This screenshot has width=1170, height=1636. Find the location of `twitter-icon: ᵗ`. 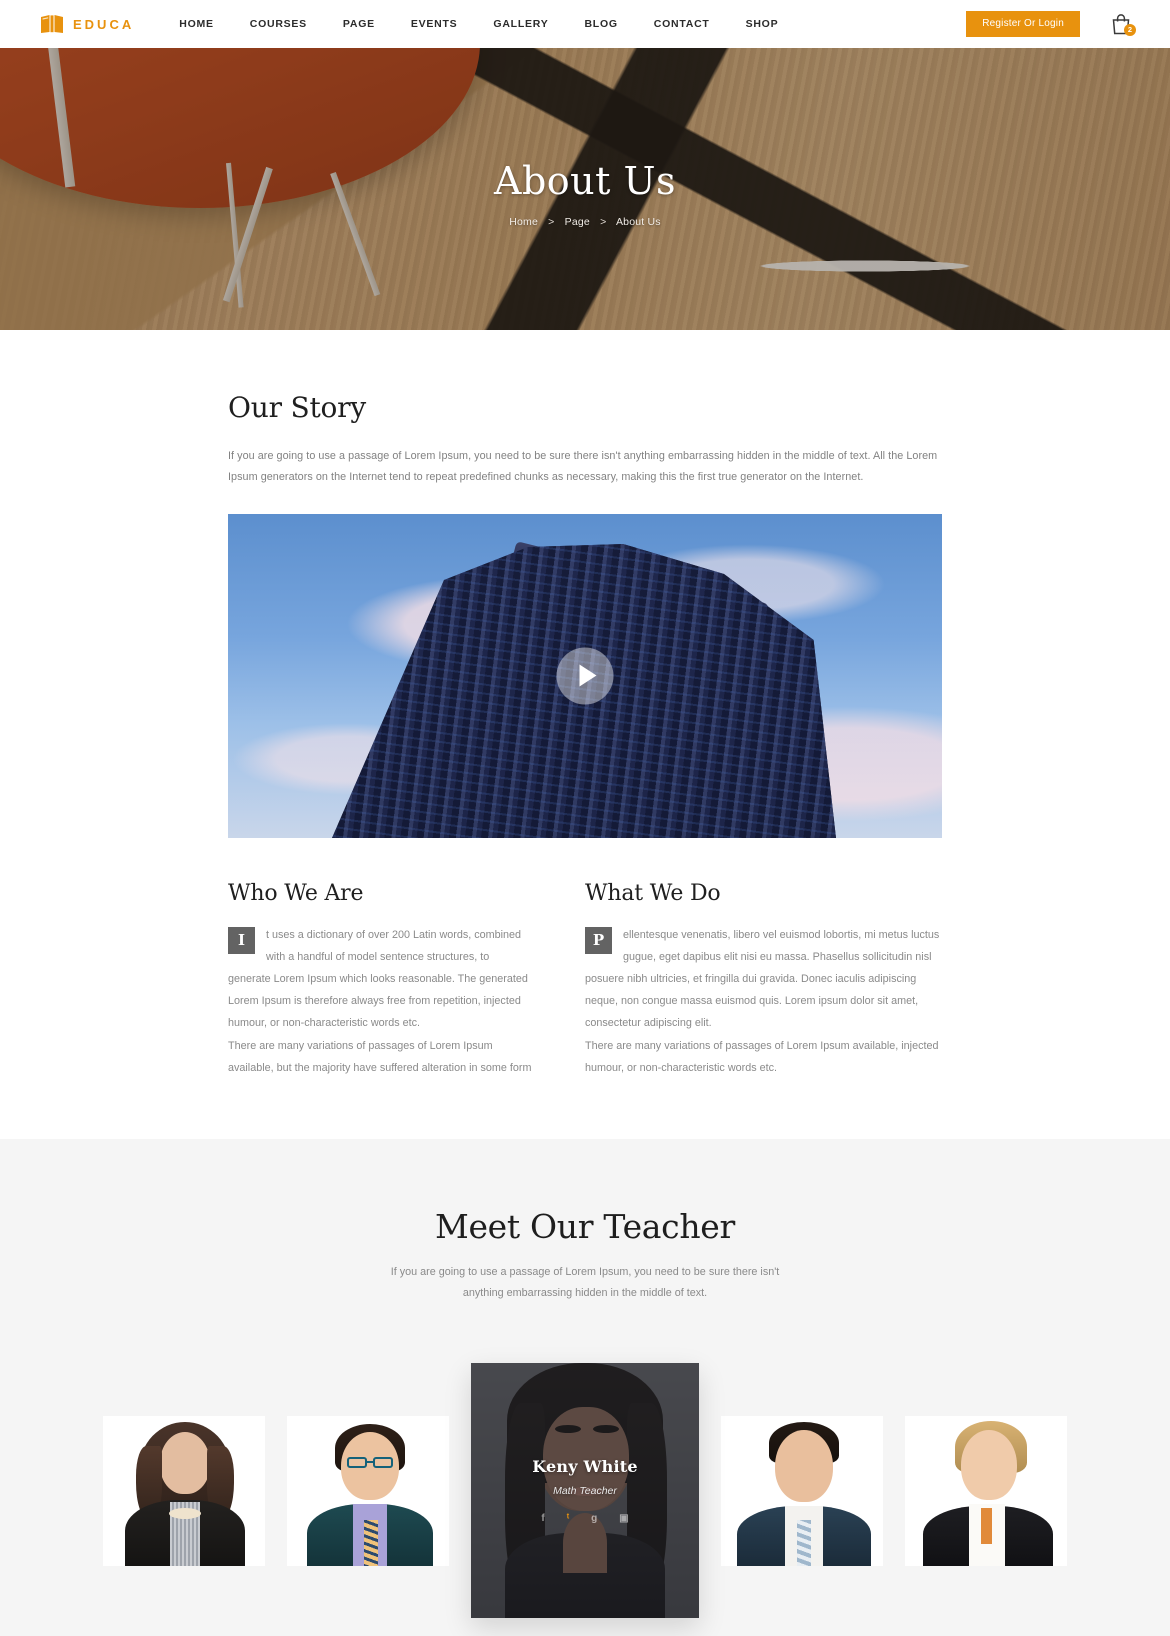

twitter-icon: ᵗ is located at coordinates (568, 1518).